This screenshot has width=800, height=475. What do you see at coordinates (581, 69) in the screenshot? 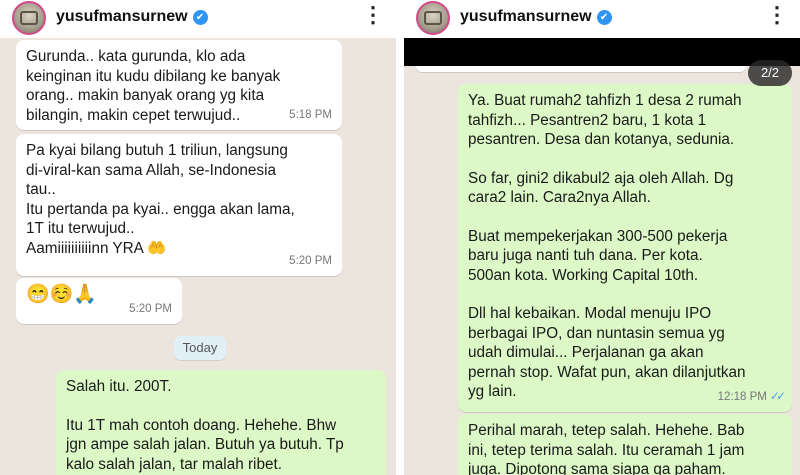
I see `incoming-message-edge` at bounding box center [581, 69].